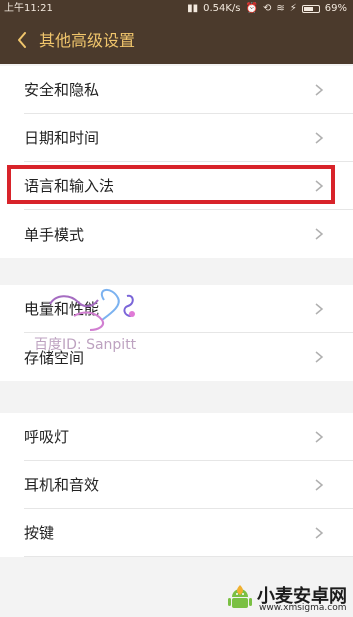  Describe the element at coordinates (62, 309) in the screenshot. I see `settings-item-label: 电量和性能` at that location.